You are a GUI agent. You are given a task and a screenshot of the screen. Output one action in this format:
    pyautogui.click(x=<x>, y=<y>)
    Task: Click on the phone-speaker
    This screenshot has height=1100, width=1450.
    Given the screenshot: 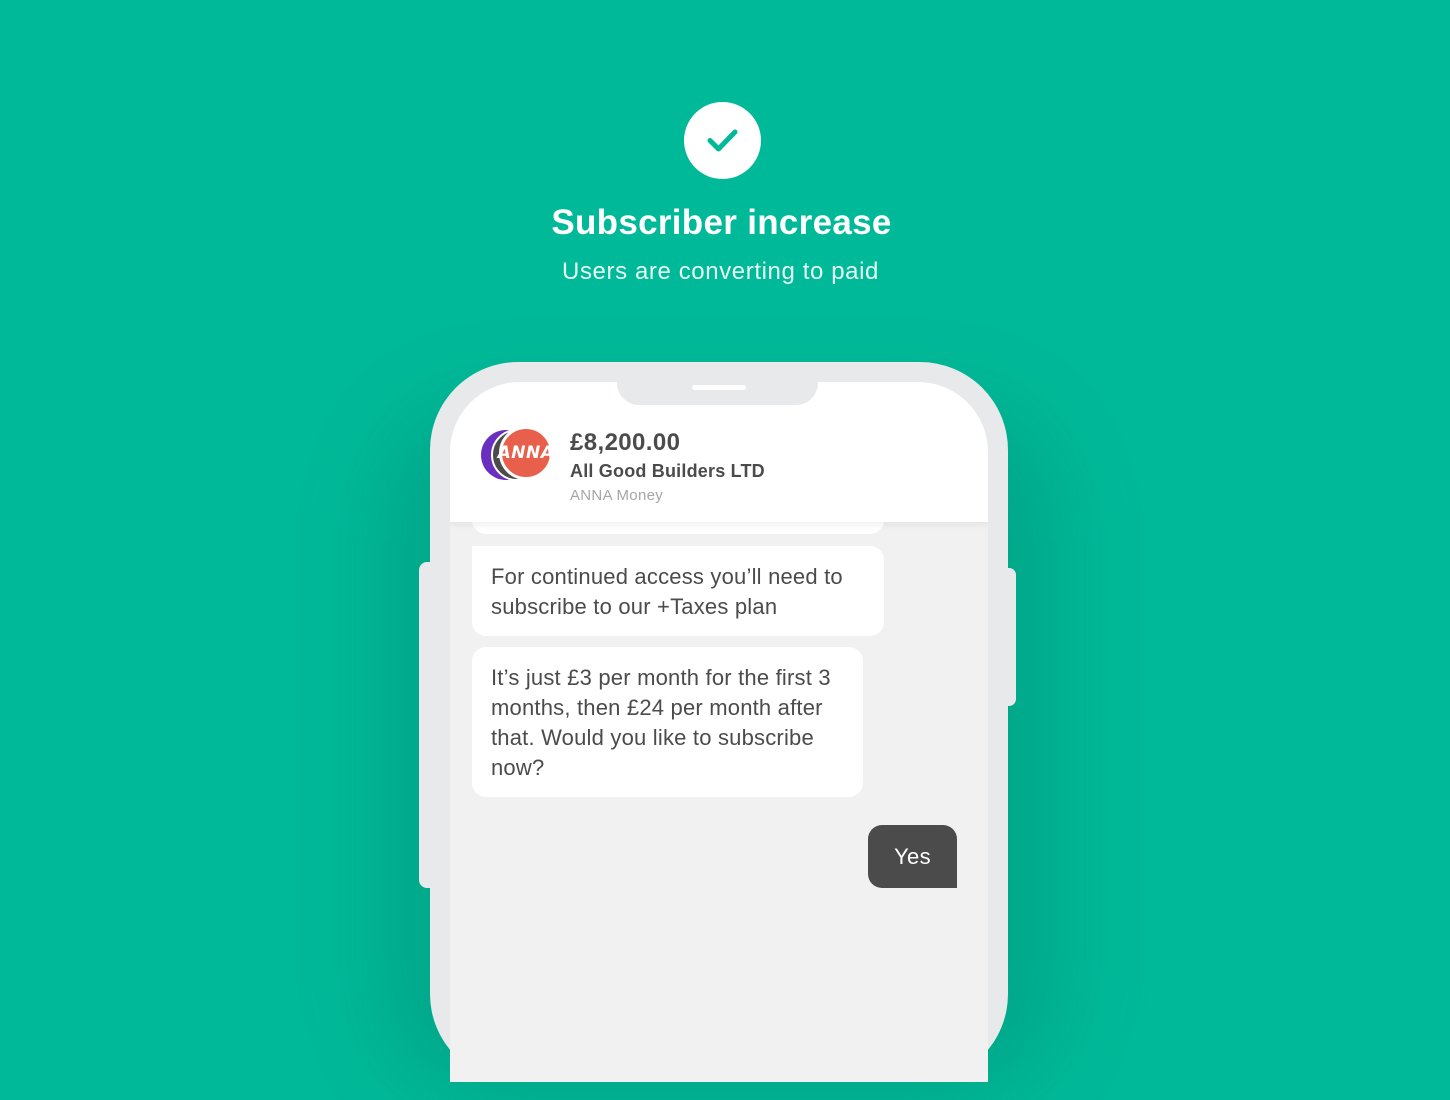 What is the action you would take?
    pyautogui.click(x=719, y=387)
    